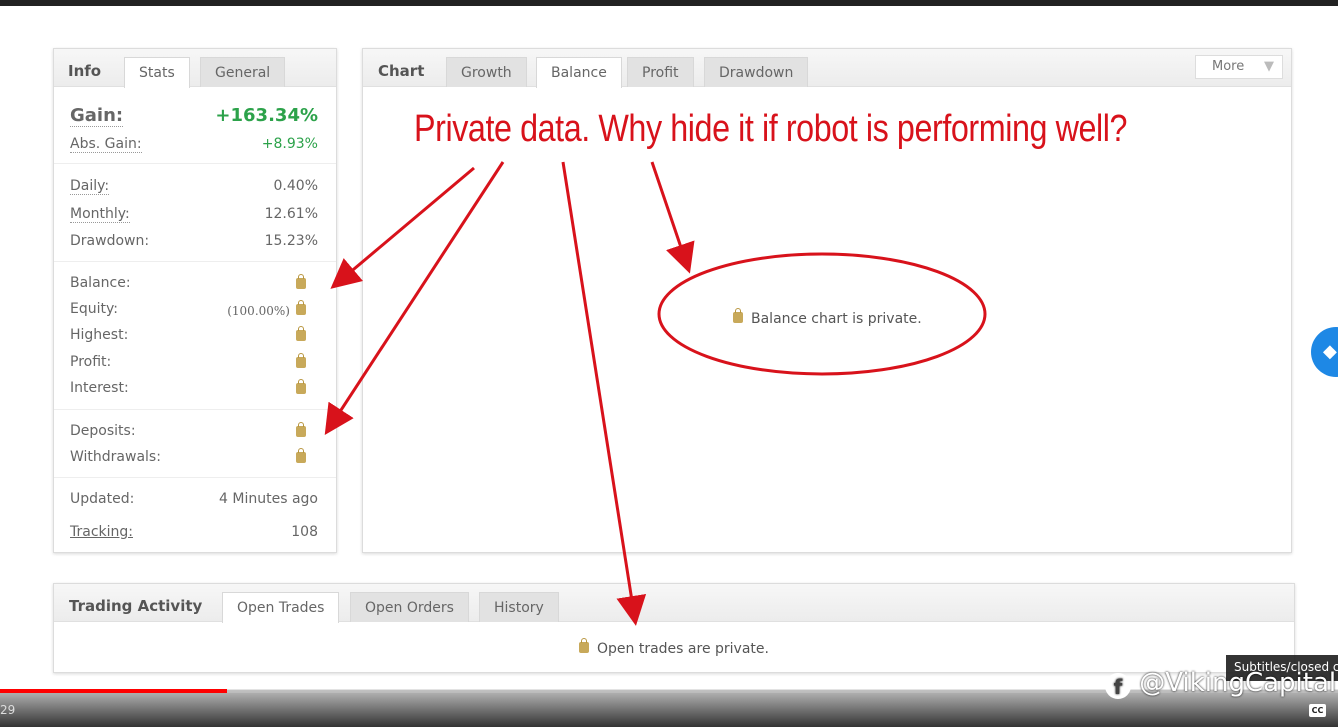 This screenshot has width=1338, height=727. Describe the element at coordinates (486, 72) in the screenshot. I see `tab-growth: Growth` at that location.